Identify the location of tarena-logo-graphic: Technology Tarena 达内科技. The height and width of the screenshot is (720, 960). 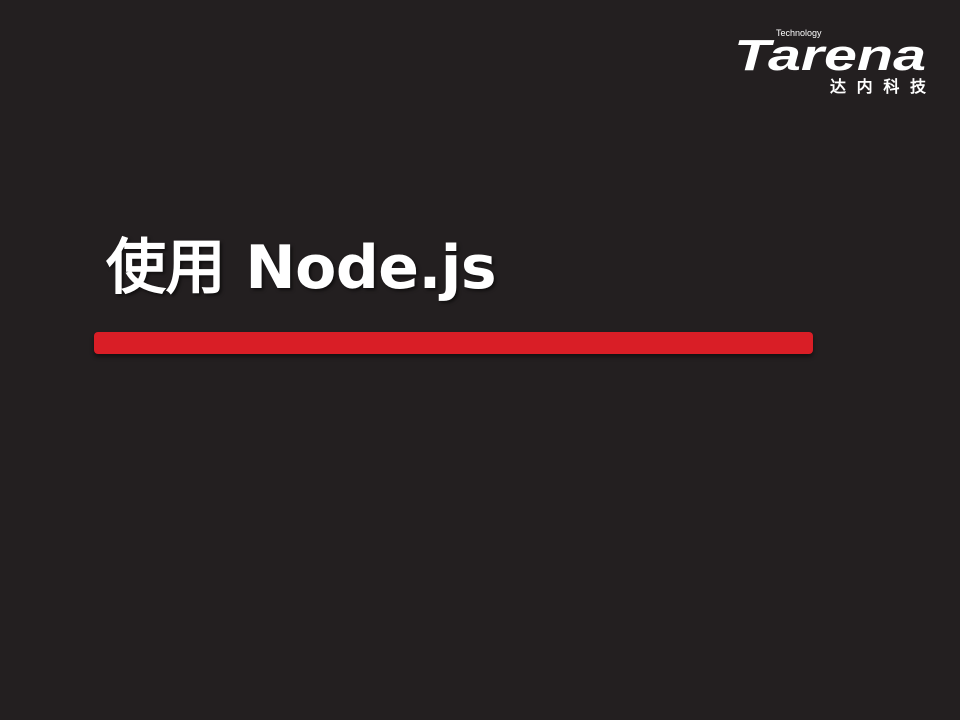
(830, 62).